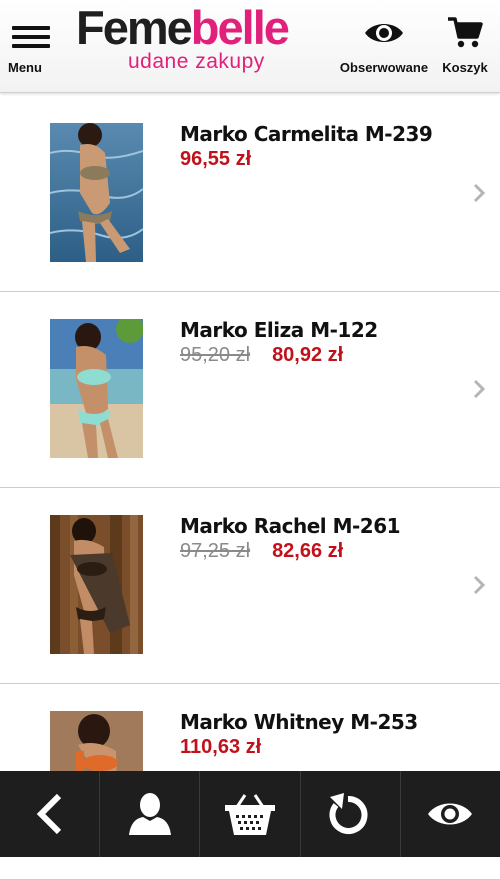 This screenshot has height=880, width=500. I want to click on product-price: 80,92 zł, so click(308, 355).